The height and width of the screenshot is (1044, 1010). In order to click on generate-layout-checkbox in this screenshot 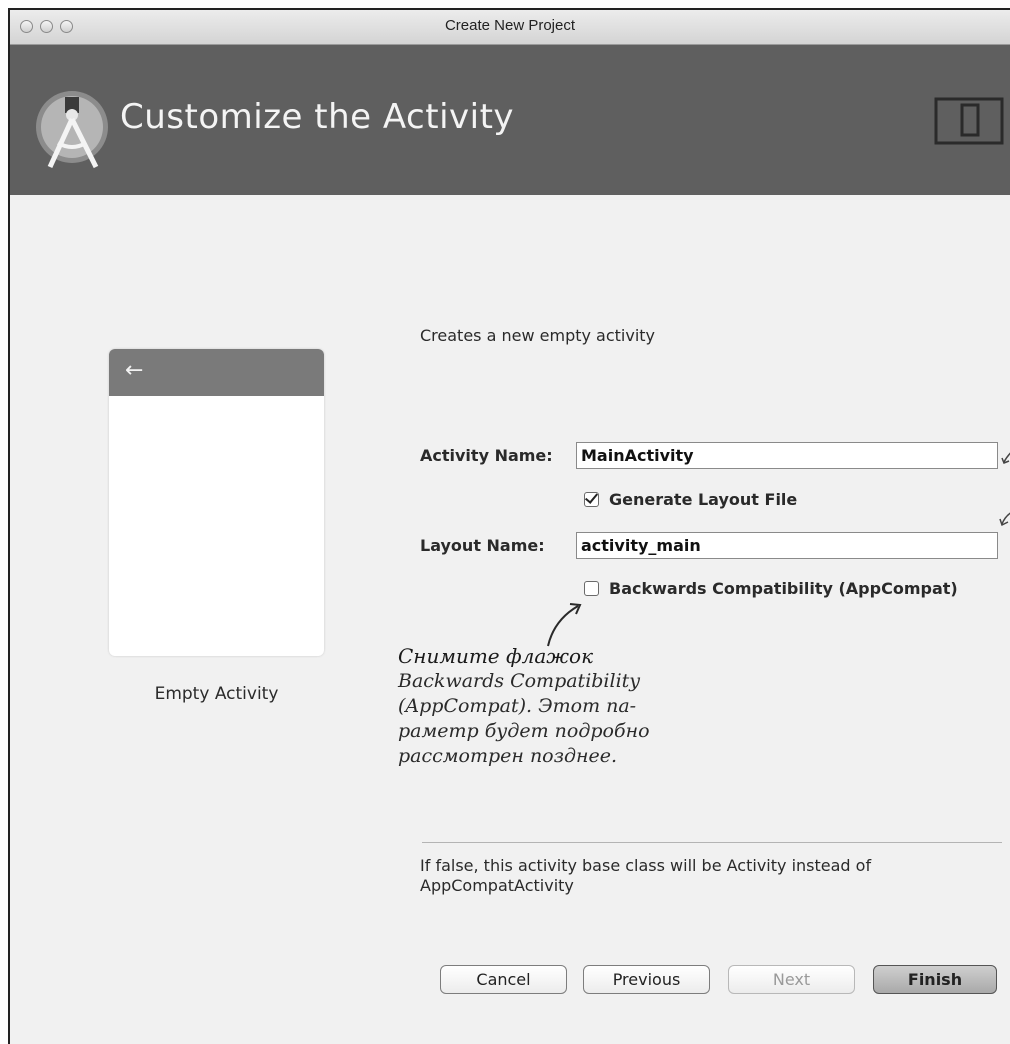, I will do `click(591, 499)`.